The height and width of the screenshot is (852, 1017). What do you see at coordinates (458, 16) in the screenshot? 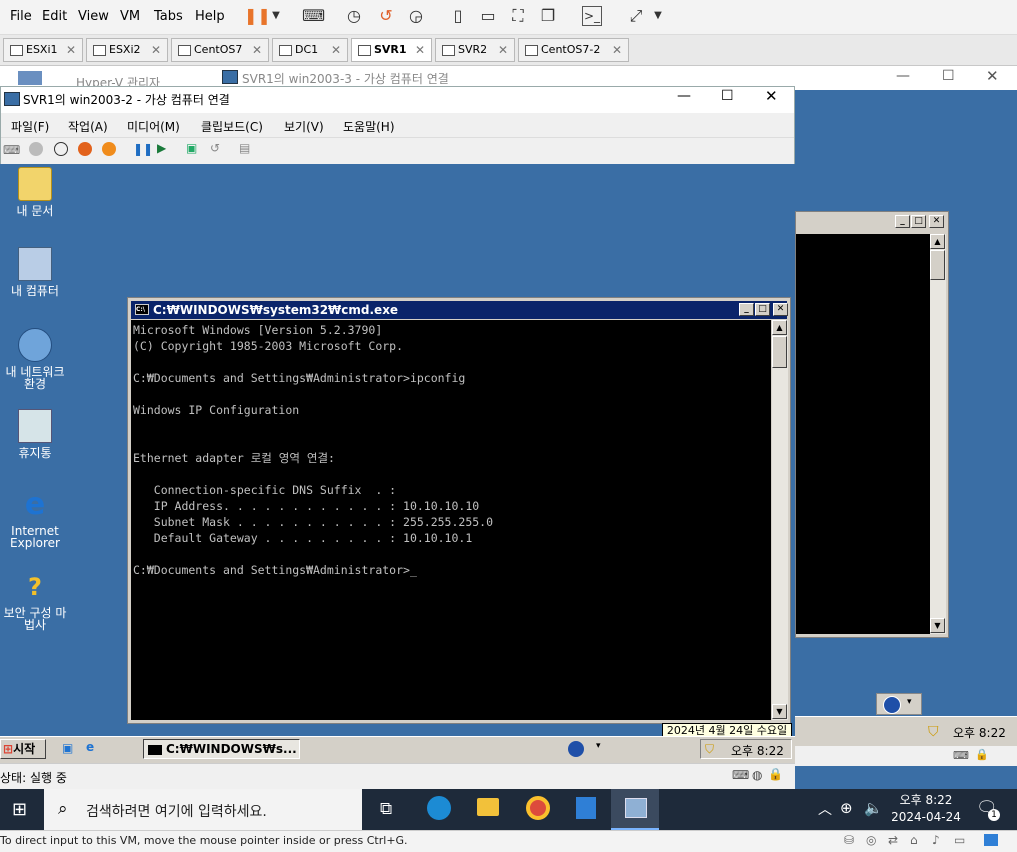
I see `sidebar-icon: ▯` at bounding box center [458, 16].